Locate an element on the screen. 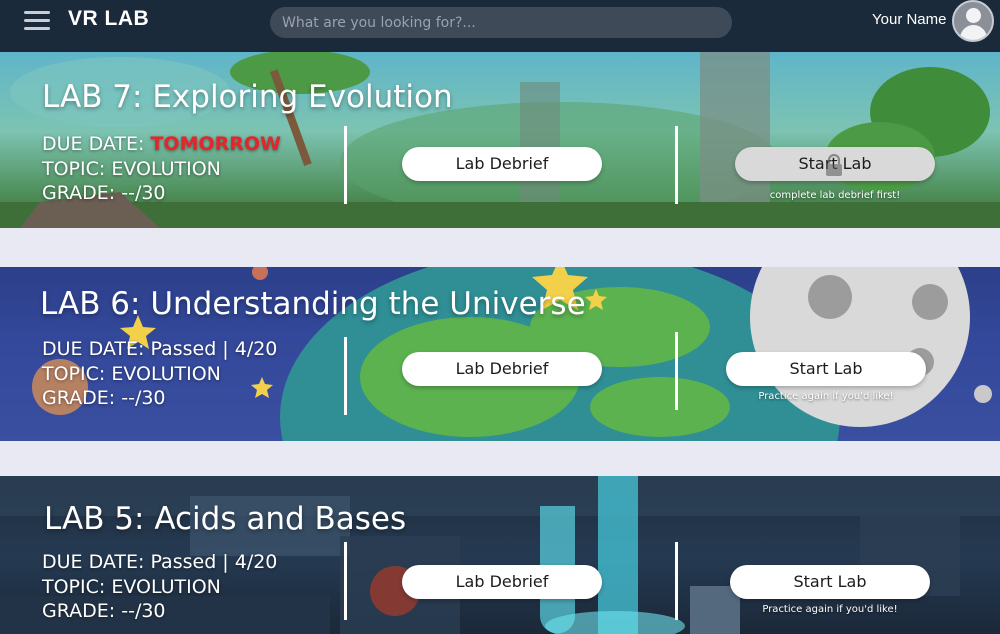 This screenshot has height=634, width=1000. top-navigation-bar: VR LAB Your Name is located at coordinates (500, 26).